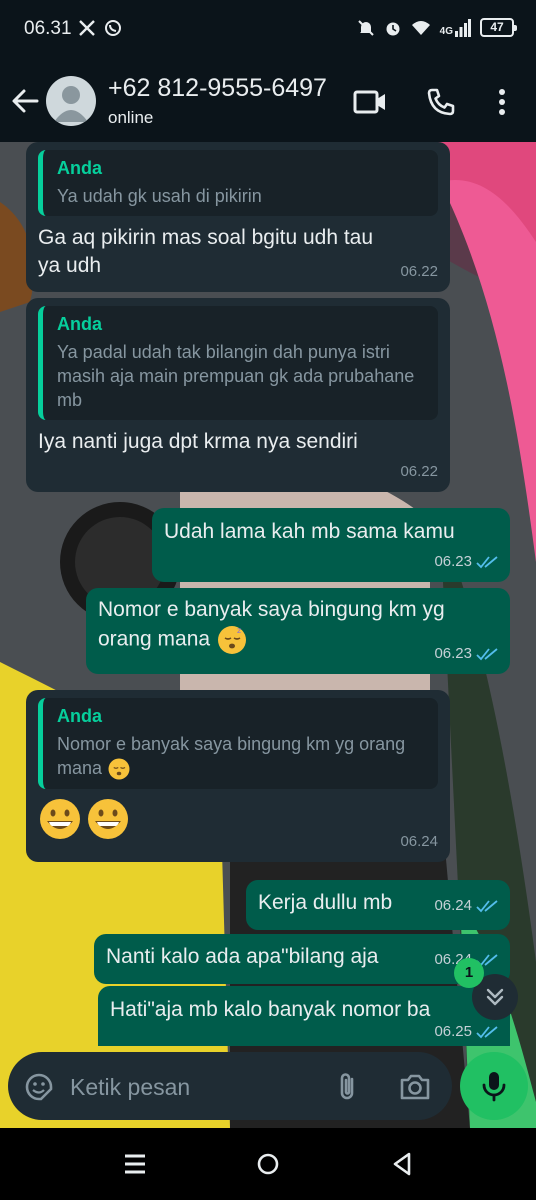 This screenshot has height=1200, width=536. I want to click on system-navigation-bar, so click(268, 1164).